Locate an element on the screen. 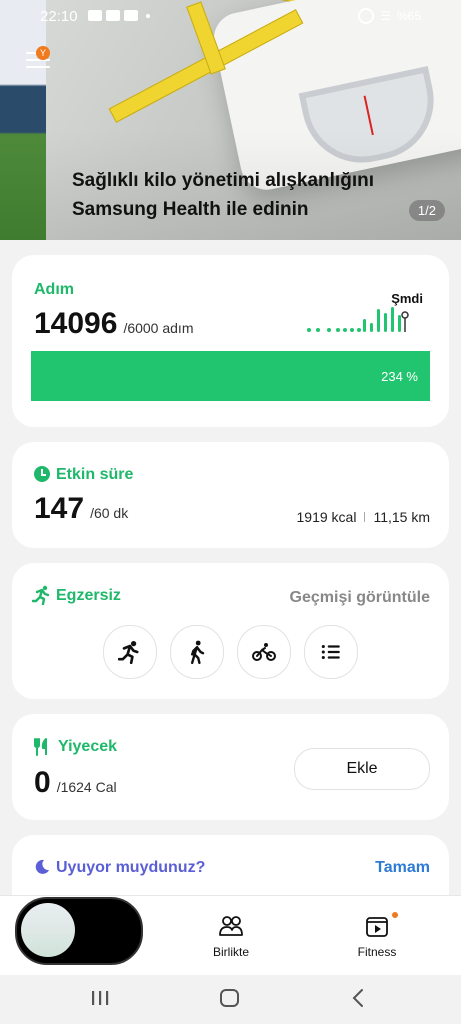 The width and height of the screenshot is (461, 1024). nav-together-label: Birlikte is located at coordinates (230, 952).